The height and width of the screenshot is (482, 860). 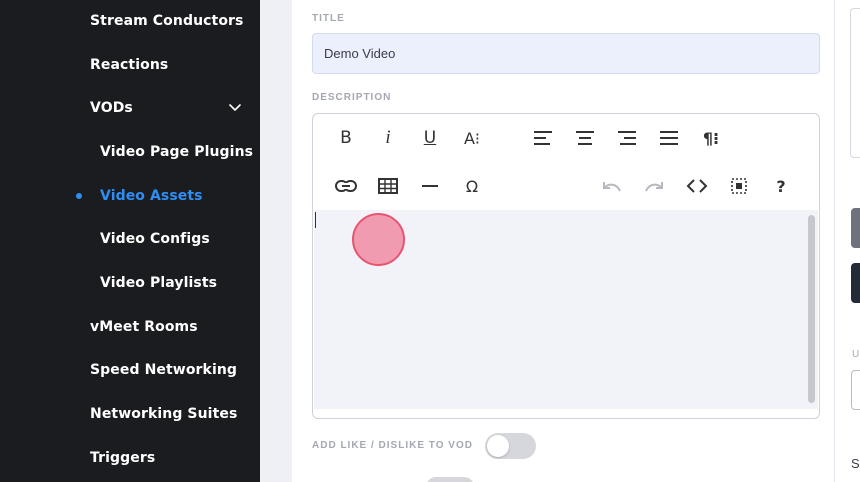 What do you see at coordinates (811, 309) in the screenshot?
I see `editor-scrollbar` at bounding box center [811, 309].